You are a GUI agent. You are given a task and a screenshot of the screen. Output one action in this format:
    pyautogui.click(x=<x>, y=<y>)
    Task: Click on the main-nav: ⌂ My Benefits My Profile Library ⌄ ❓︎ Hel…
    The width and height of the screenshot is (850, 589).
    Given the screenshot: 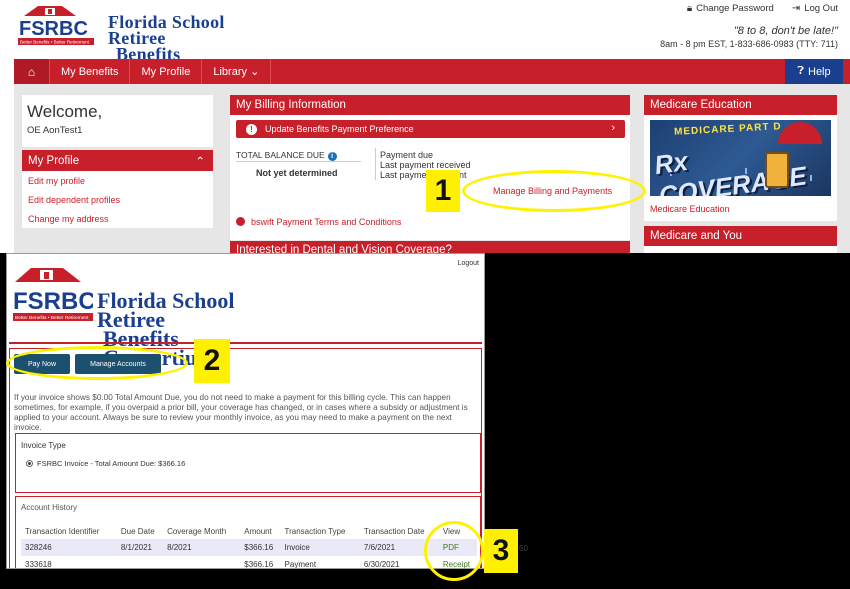 What is the action you would take?
    pyautogui.click(x=432, y=71)
    